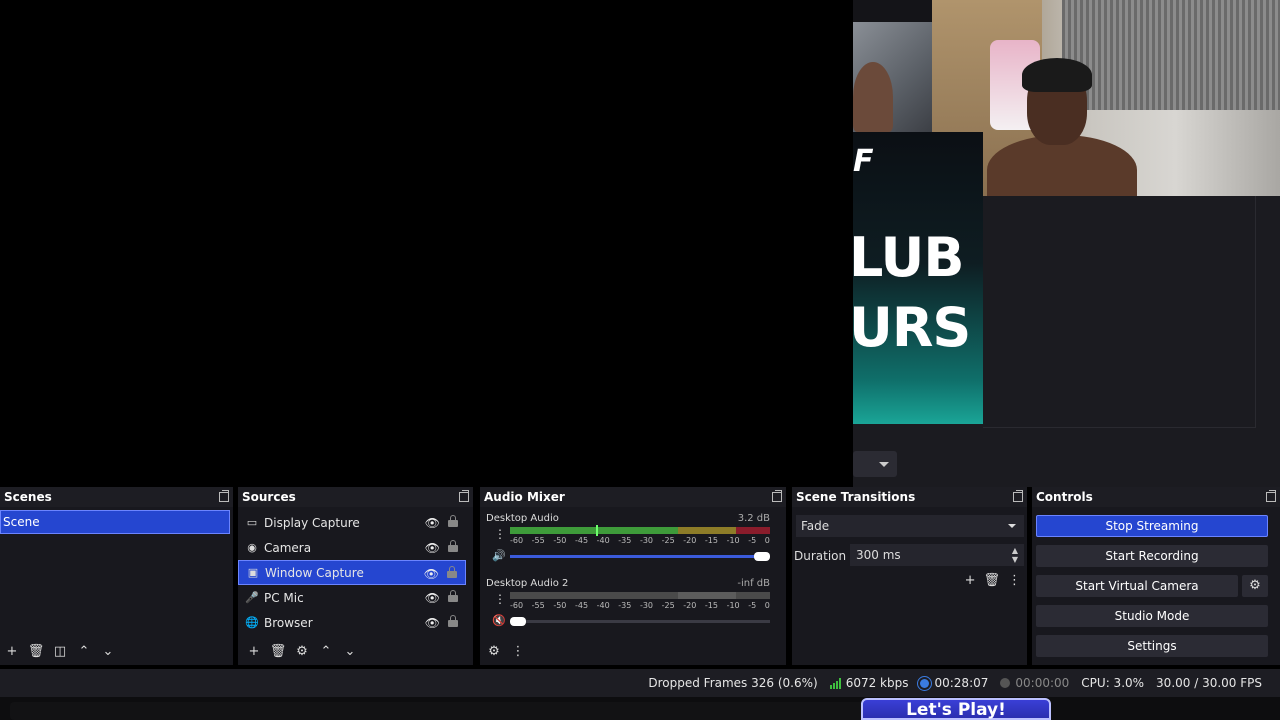  I want to click on spin-arrows-icon: ▲ ▼, so click(1015, 555).